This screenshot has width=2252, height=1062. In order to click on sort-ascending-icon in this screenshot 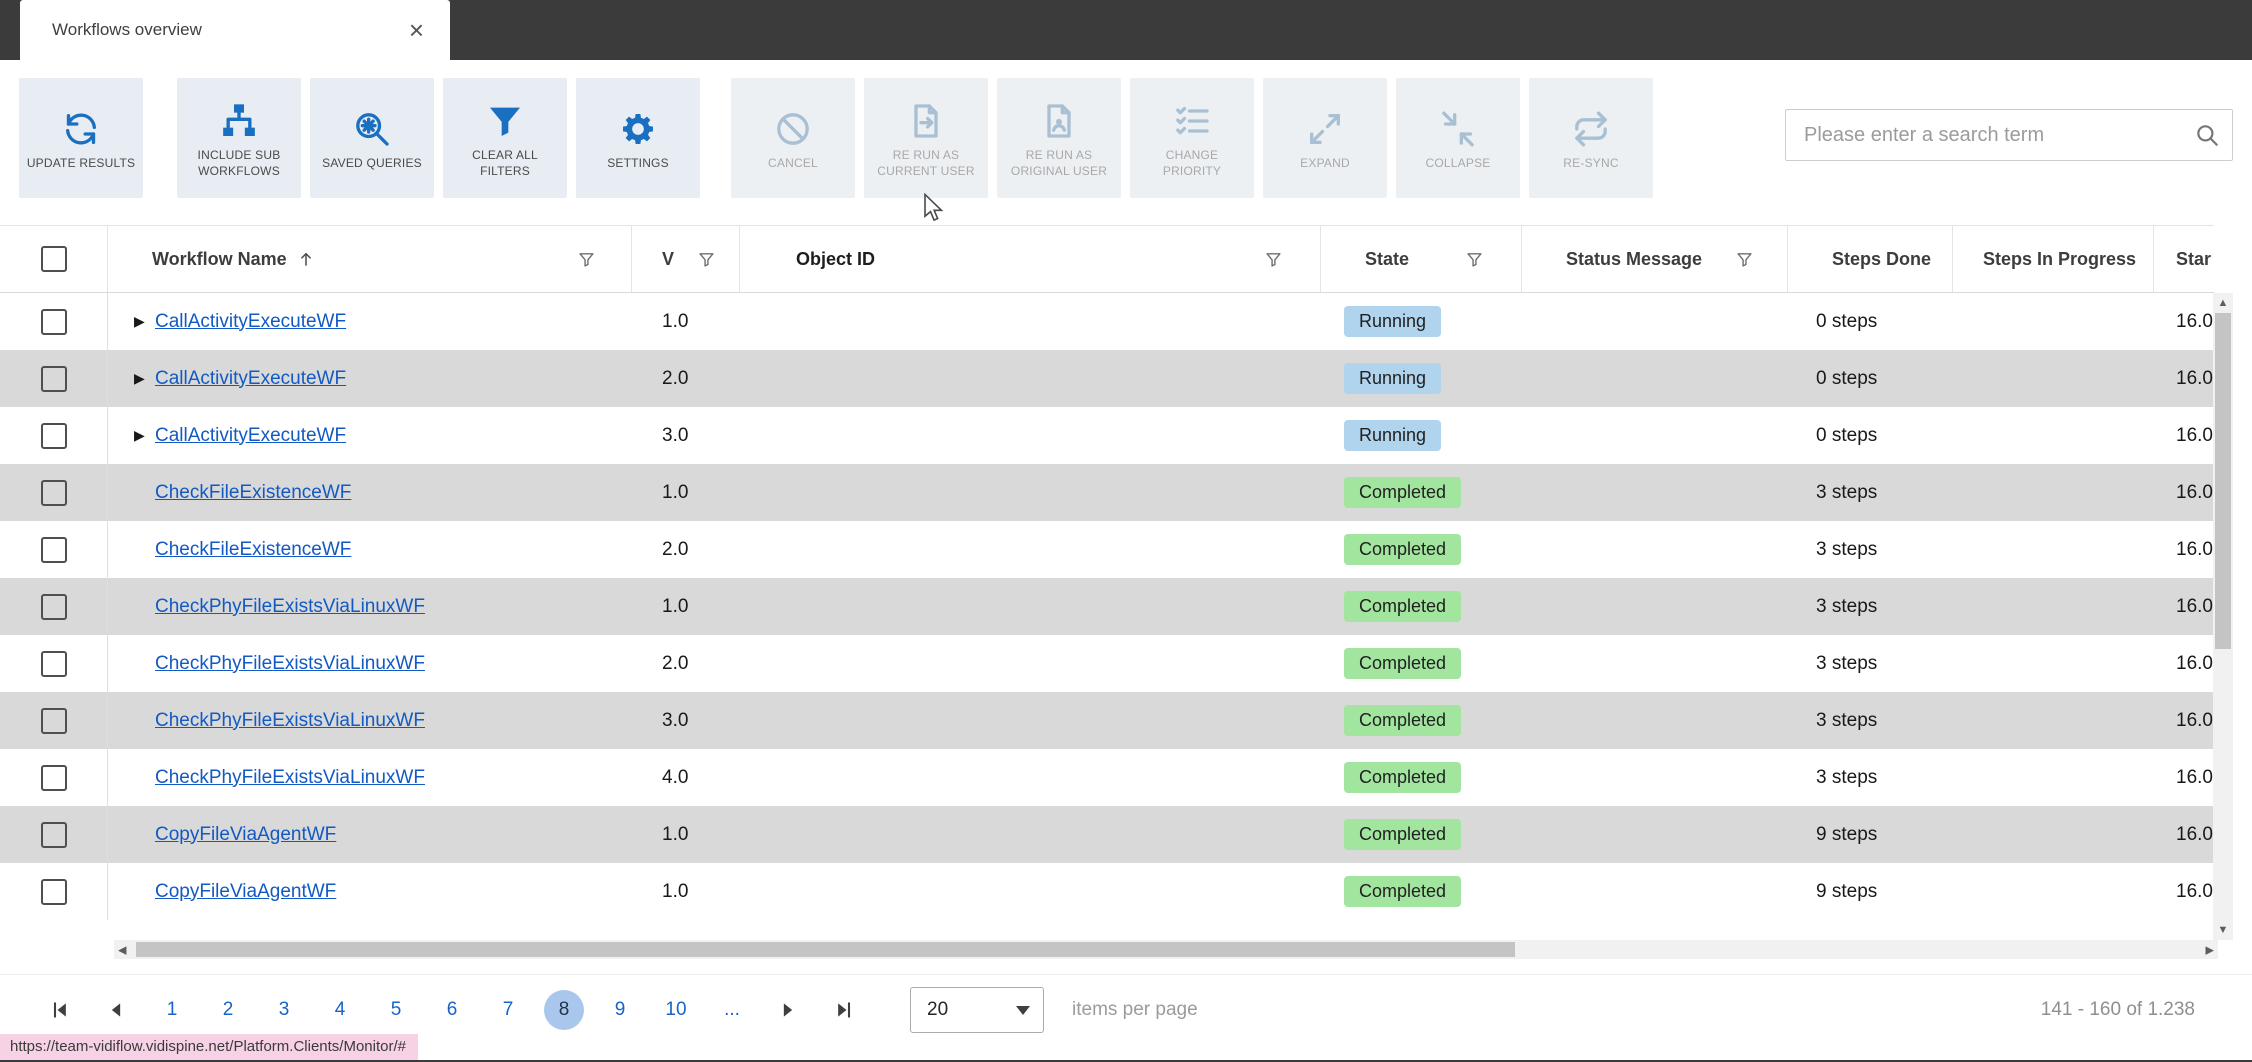, I will do `click(306, 259)`.